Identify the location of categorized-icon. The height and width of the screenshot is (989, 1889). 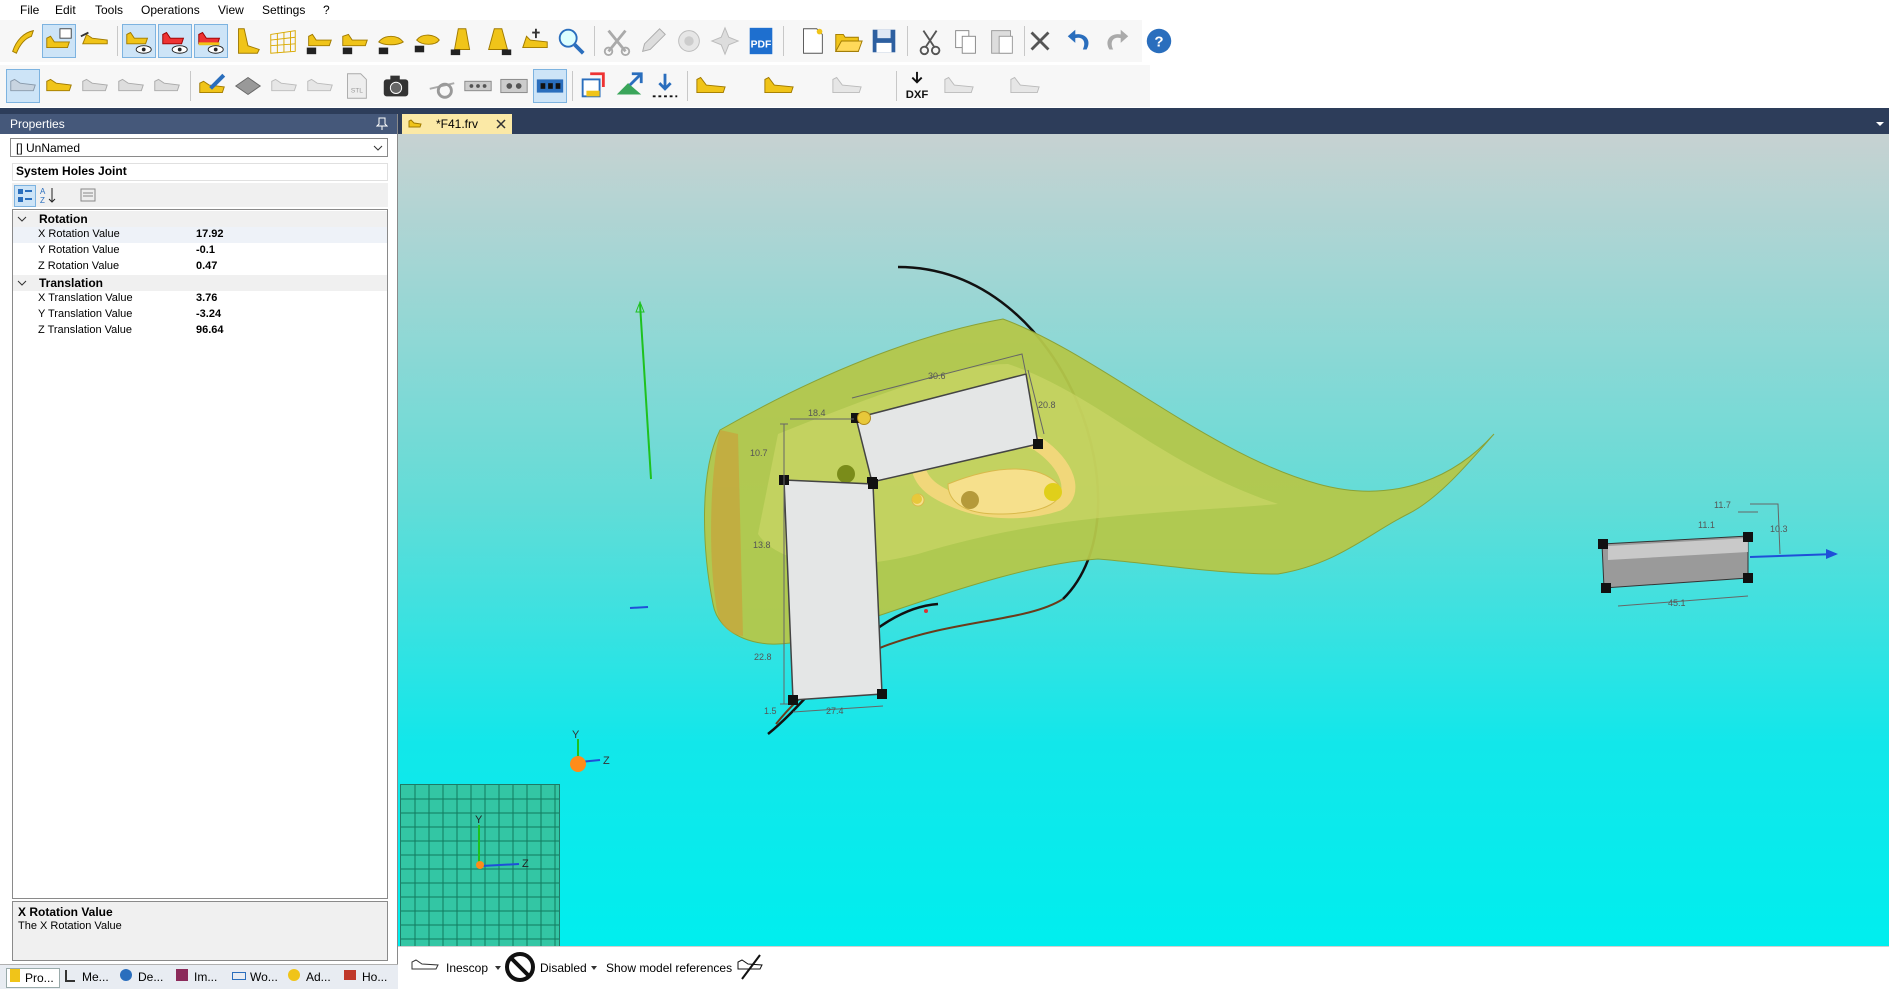
(25, 196).